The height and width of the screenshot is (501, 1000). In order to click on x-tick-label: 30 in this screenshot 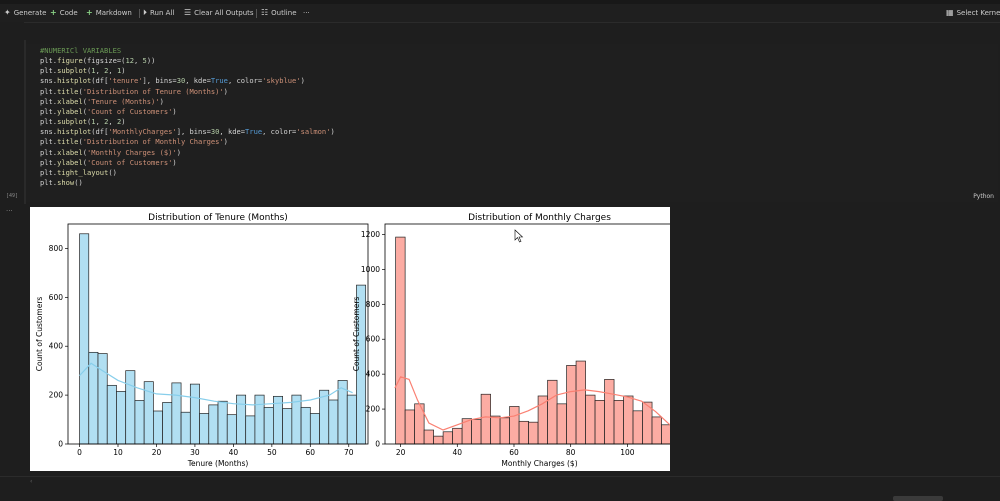, I will do `click(195, 452)`.